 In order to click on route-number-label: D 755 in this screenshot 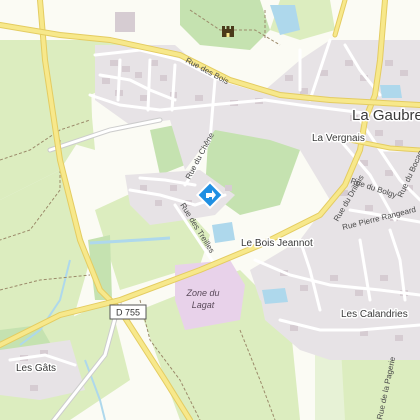, I will do `click(128, 313)`.